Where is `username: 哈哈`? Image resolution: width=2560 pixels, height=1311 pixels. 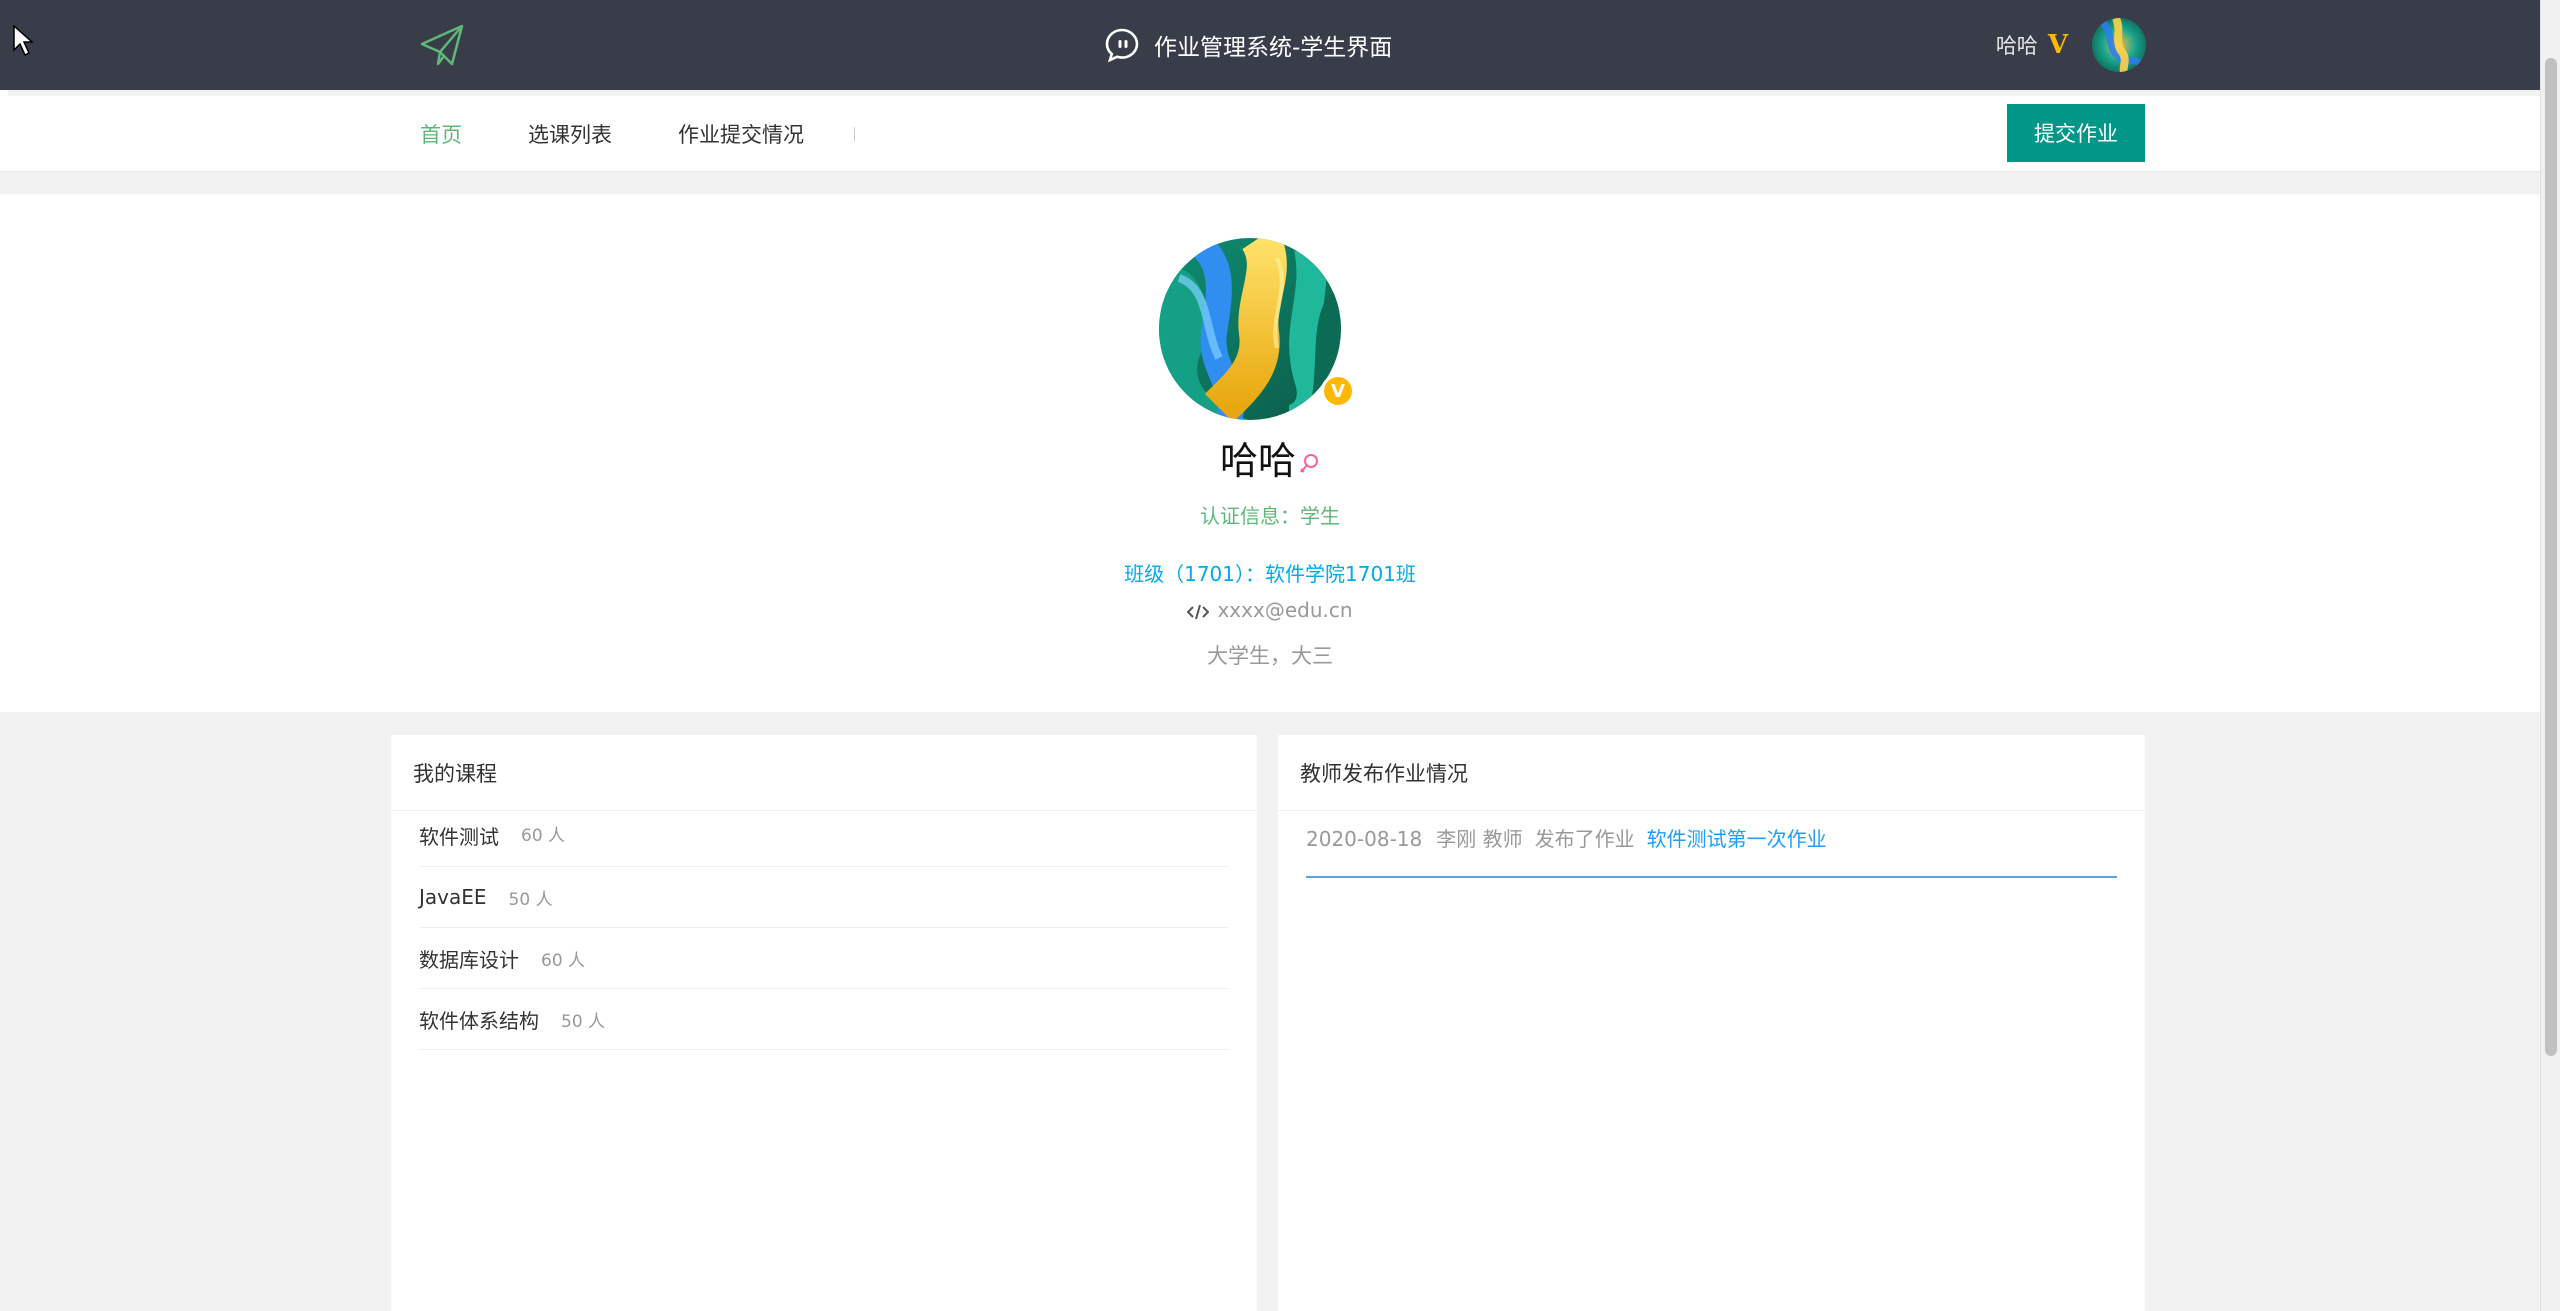
username: 哈哈 is located at coordinates (2017, 45).